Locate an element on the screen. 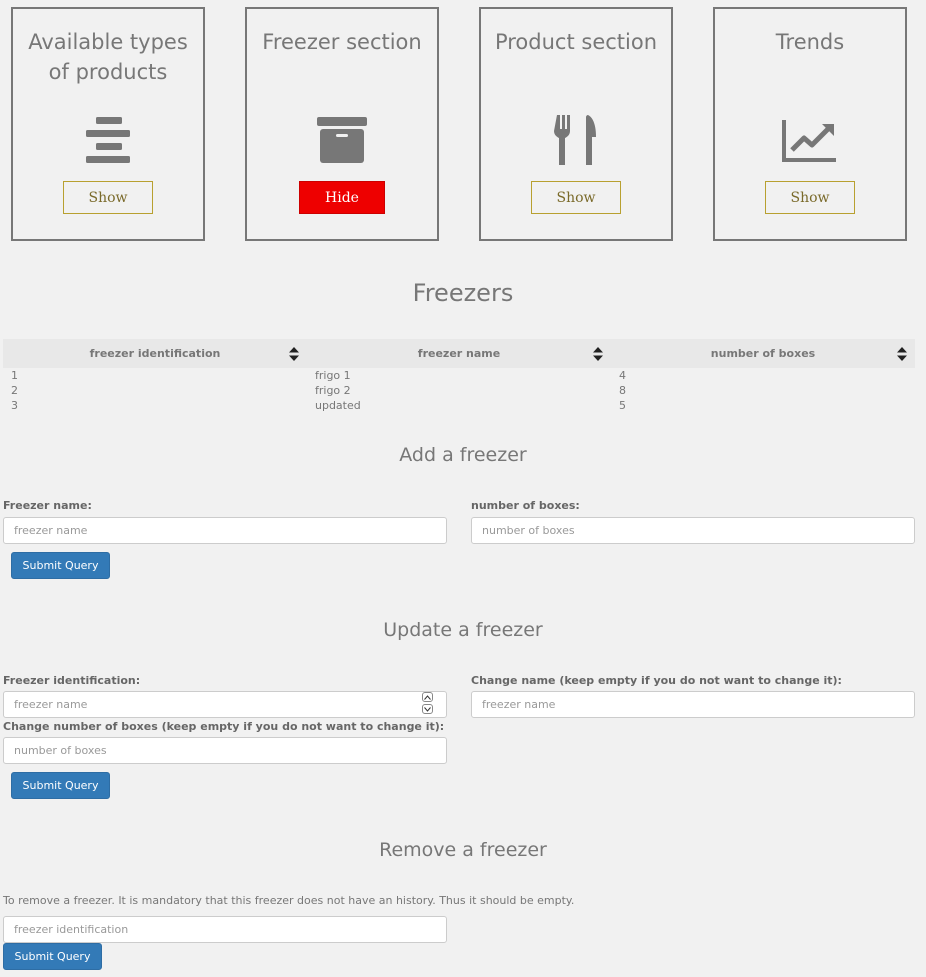 This screenshot has height=977, width=926. column-label: freezer name is located at coordinates (459, 353).